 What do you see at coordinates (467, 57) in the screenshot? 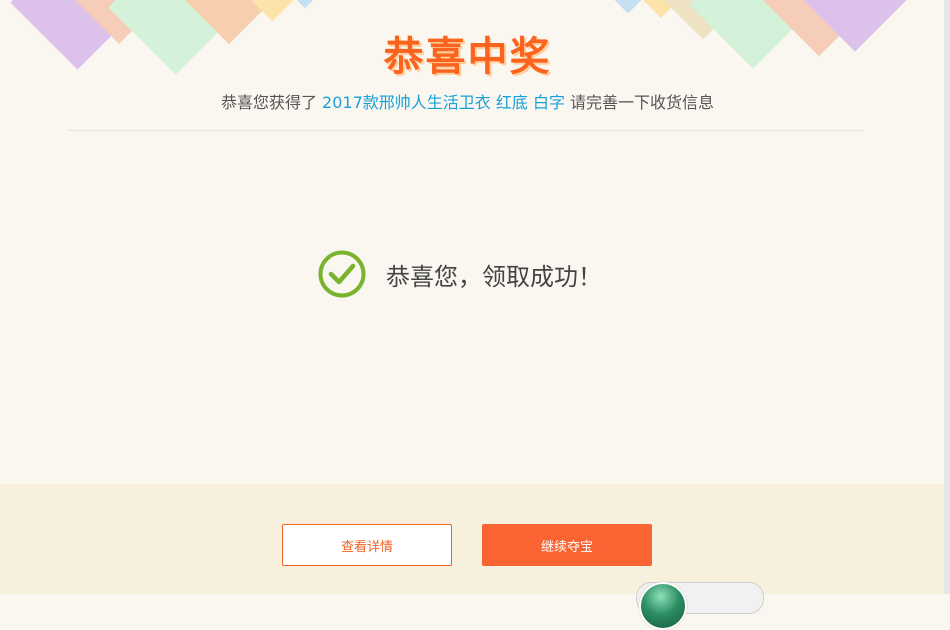
I see `page-title: 恭喜中奖` at bounding box center [467, 57].